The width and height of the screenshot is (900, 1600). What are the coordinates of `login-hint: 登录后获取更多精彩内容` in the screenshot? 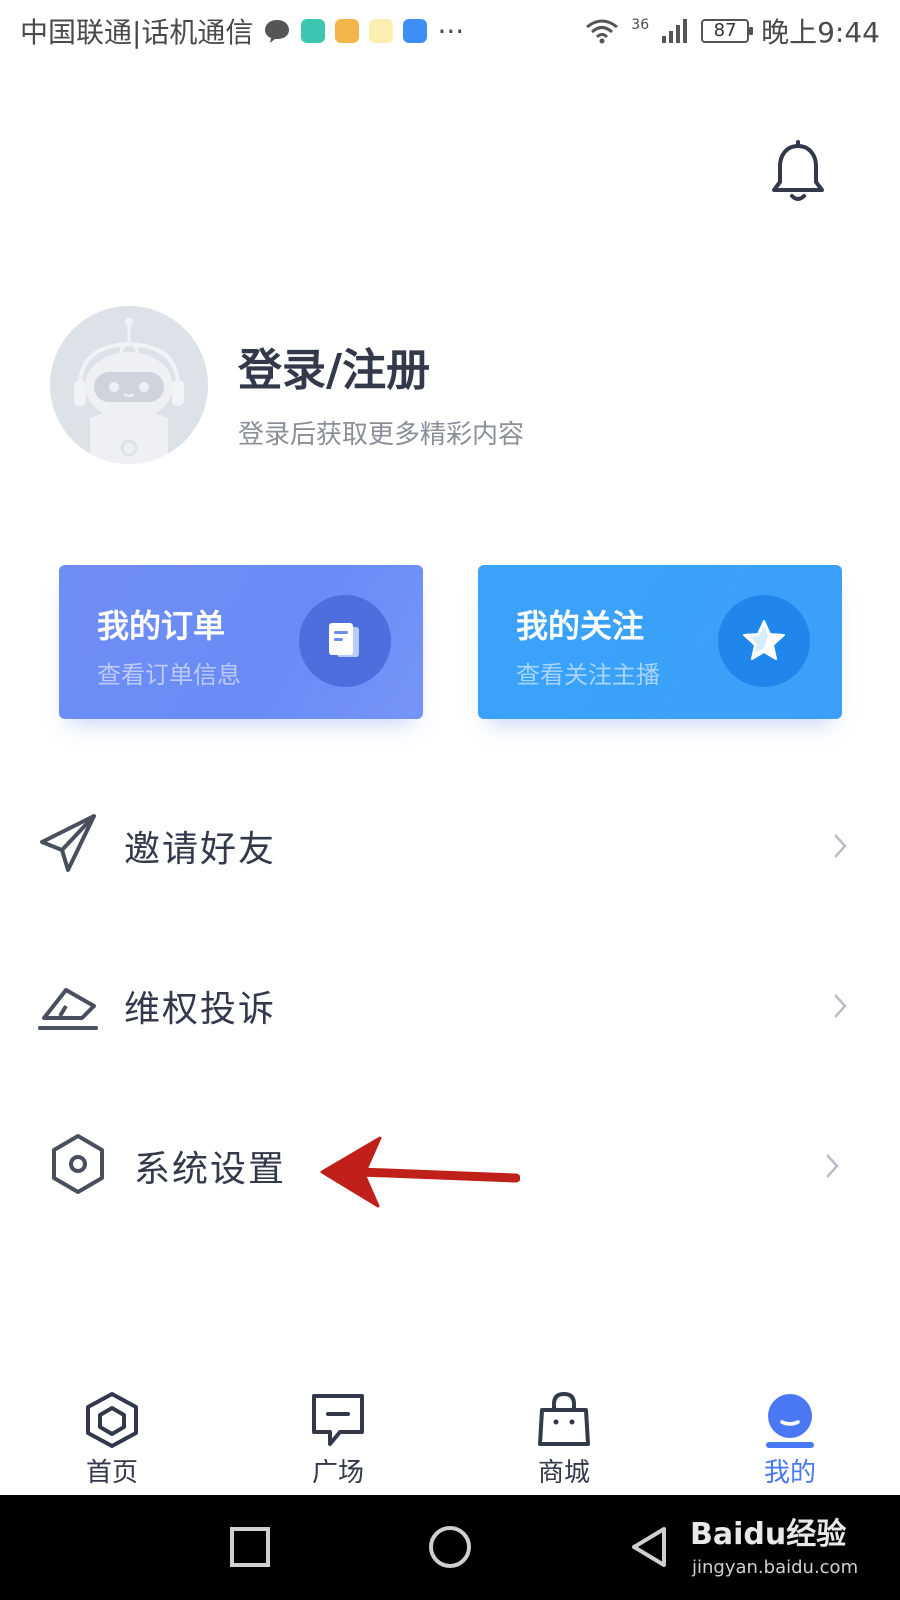 It's located at (381, 435).